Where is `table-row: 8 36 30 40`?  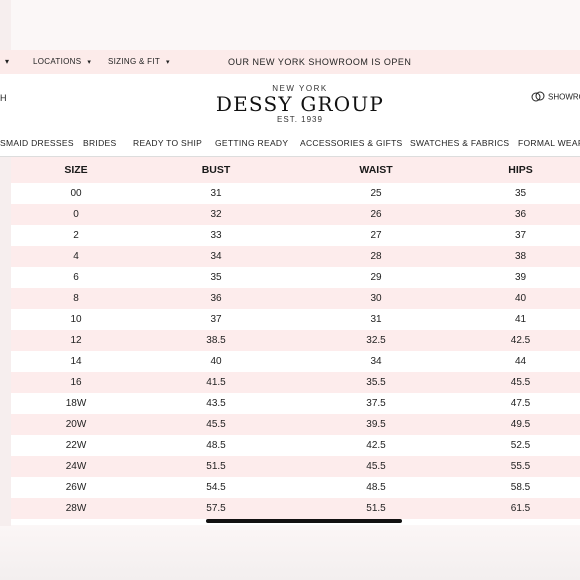 table-row: 8 36 30 40 is located at coordinates (295, 298).